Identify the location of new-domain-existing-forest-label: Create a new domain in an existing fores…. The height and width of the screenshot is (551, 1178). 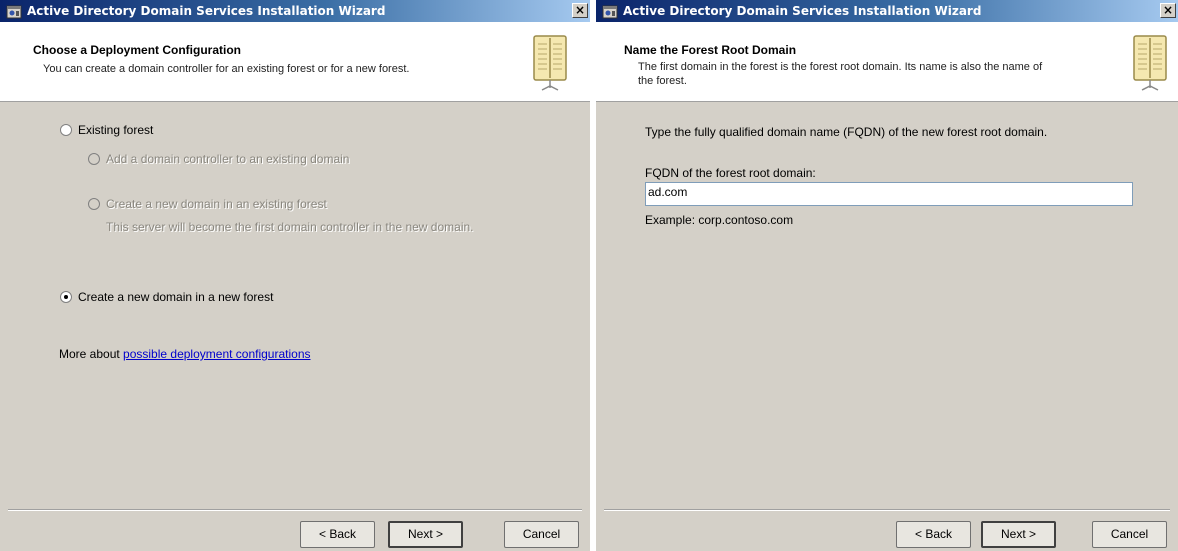
(216, 204).